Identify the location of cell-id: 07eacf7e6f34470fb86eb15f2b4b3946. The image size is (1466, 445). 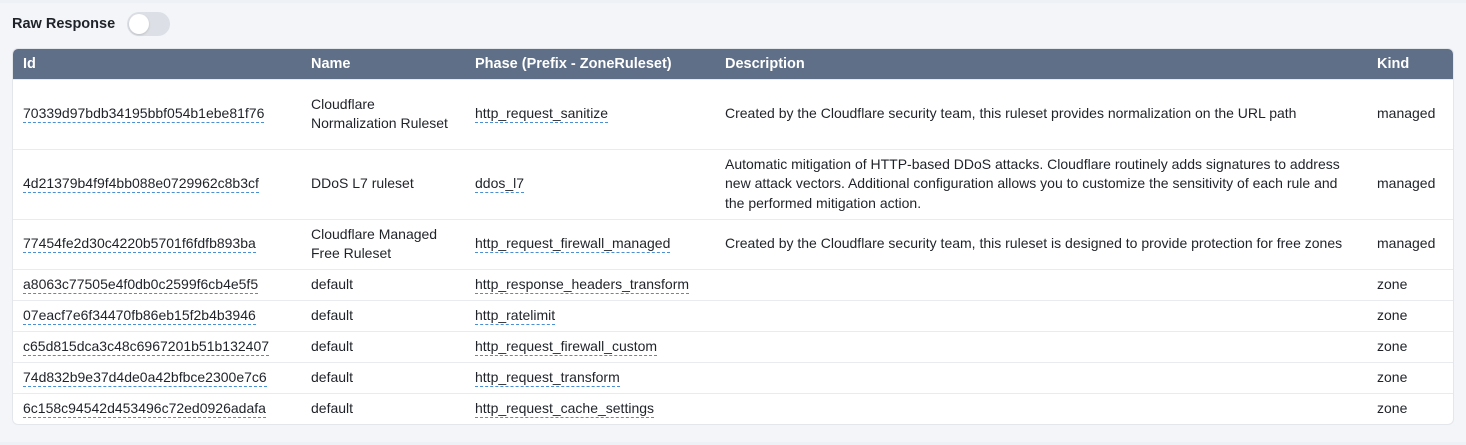
(157, 315).